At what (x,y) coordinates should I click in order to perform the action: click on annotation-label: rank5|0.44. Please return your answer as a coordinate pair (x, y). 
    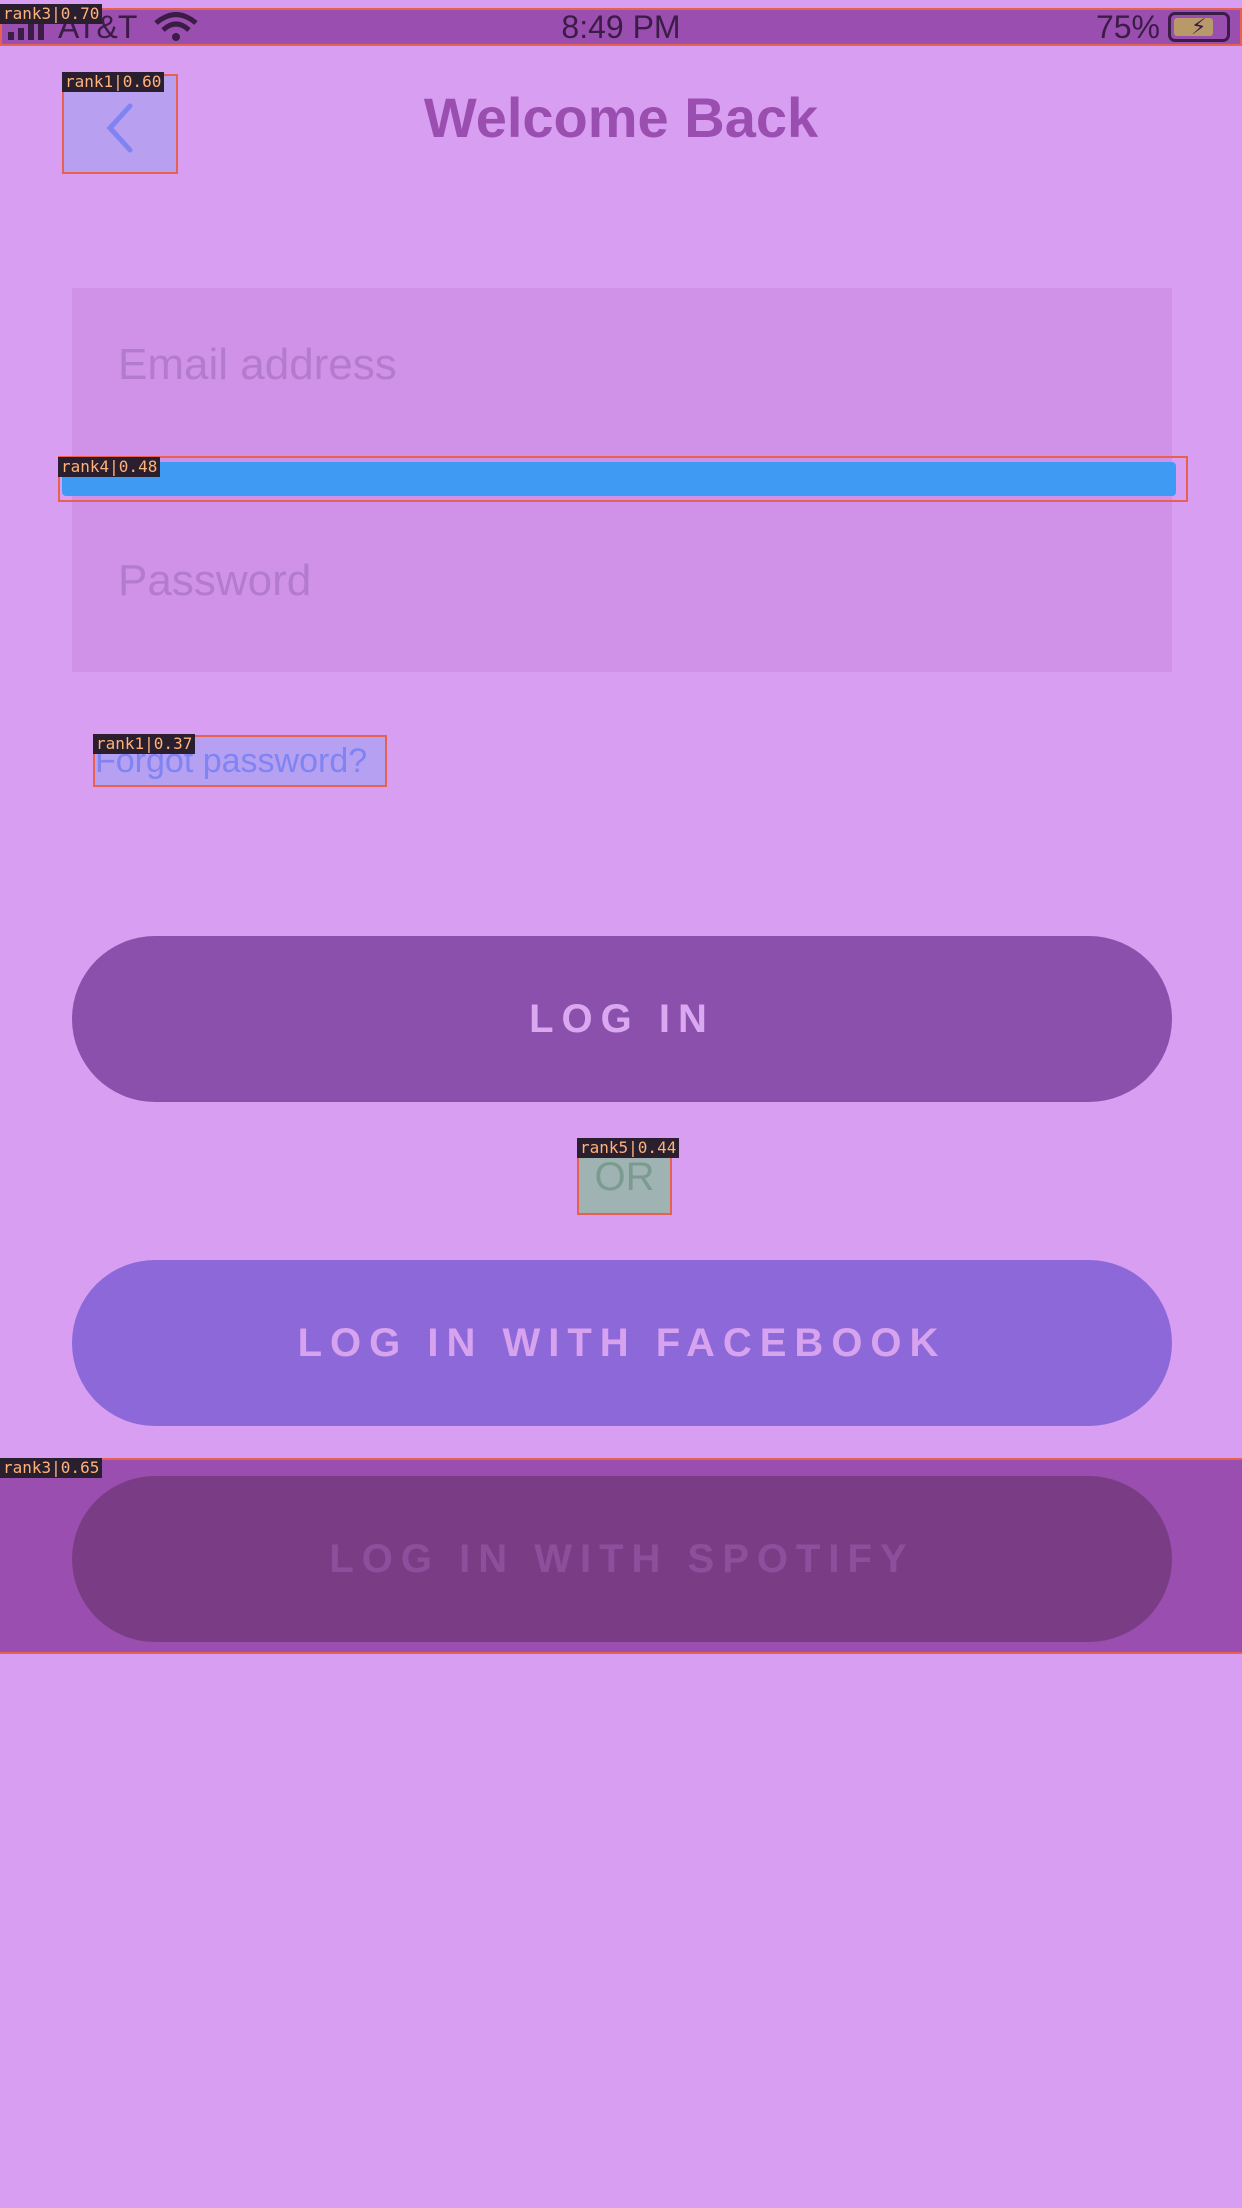
    Looking at the image, I should click on (628, 1148).